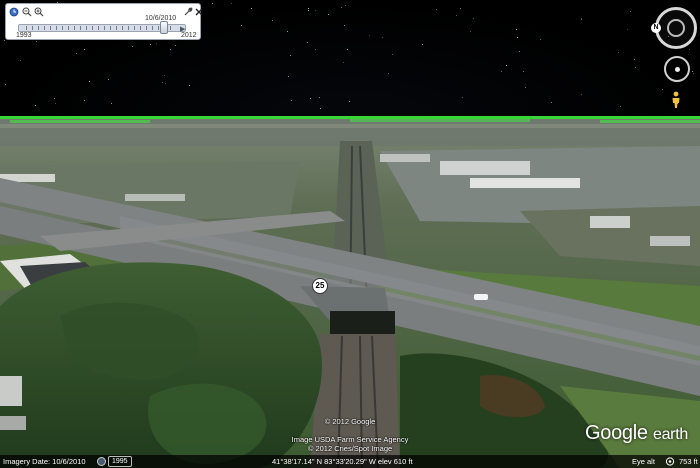 Image resolution: width=700 pixels, height=468 pixels. Describe the element at coordinates (189, 35) in the screenshot. I see `end-year-label: 2012` at that location.